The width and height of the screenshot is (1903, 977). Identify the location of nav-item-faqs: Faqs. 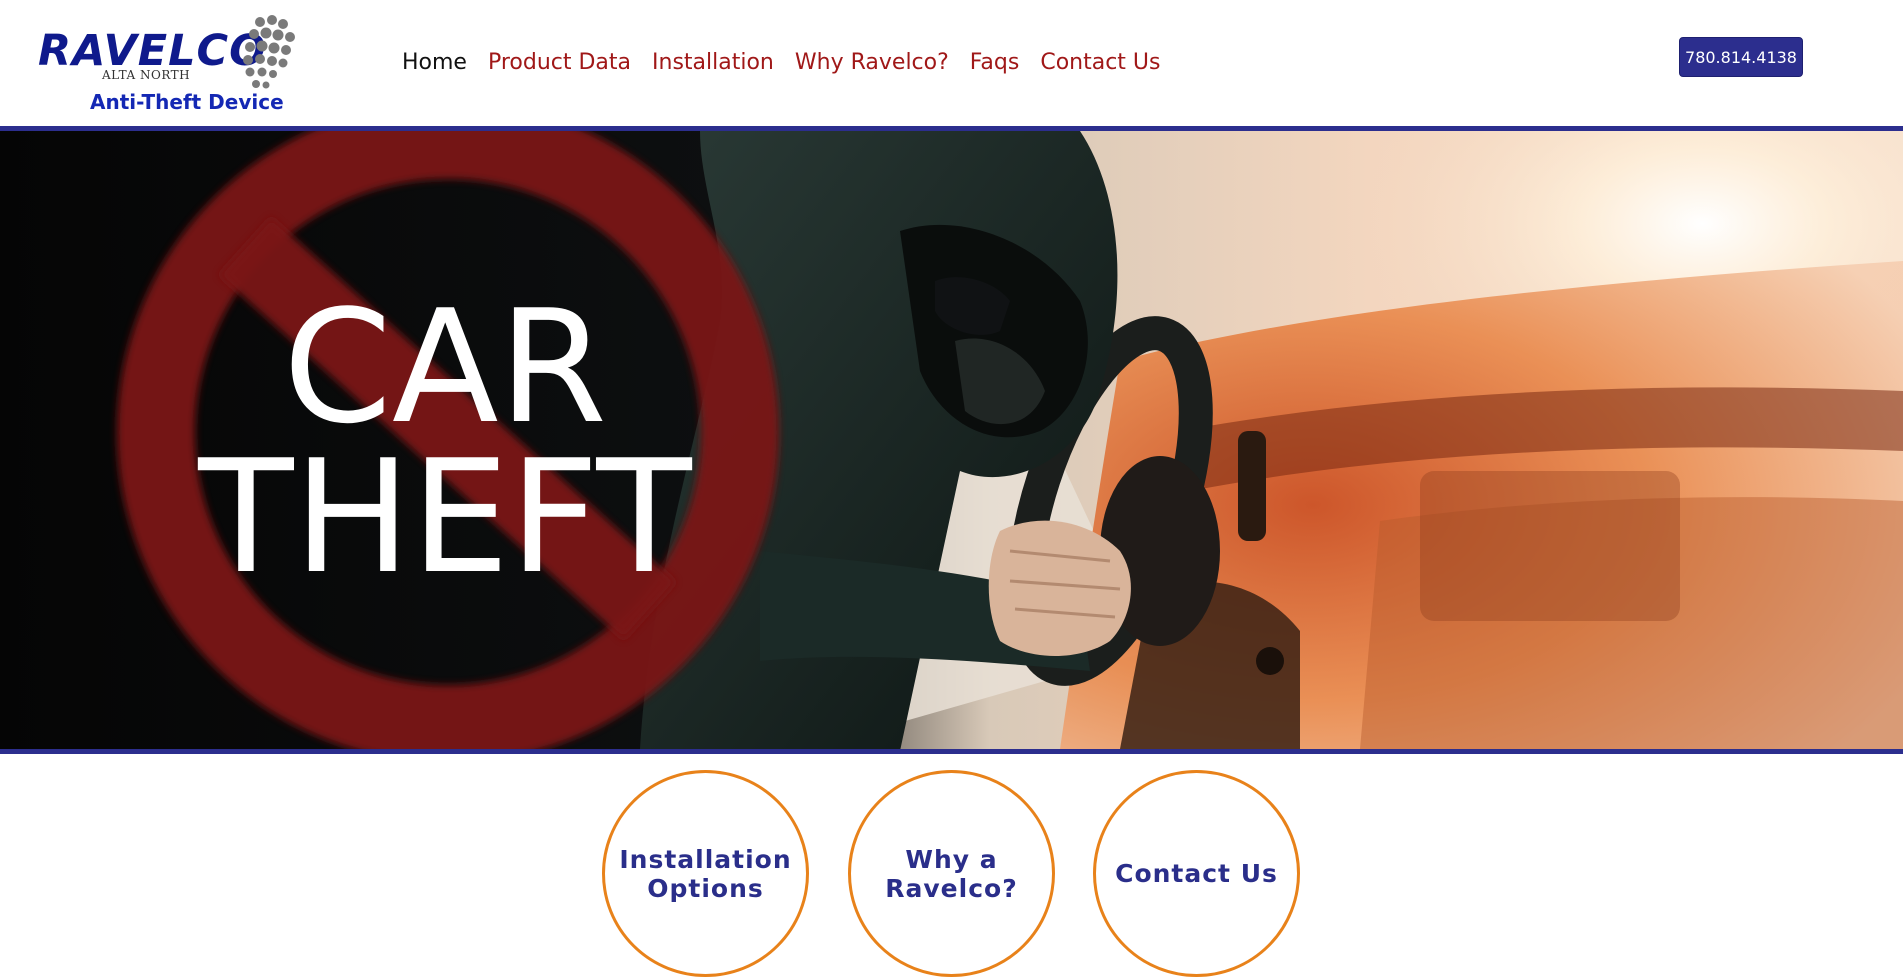
(995, 63).